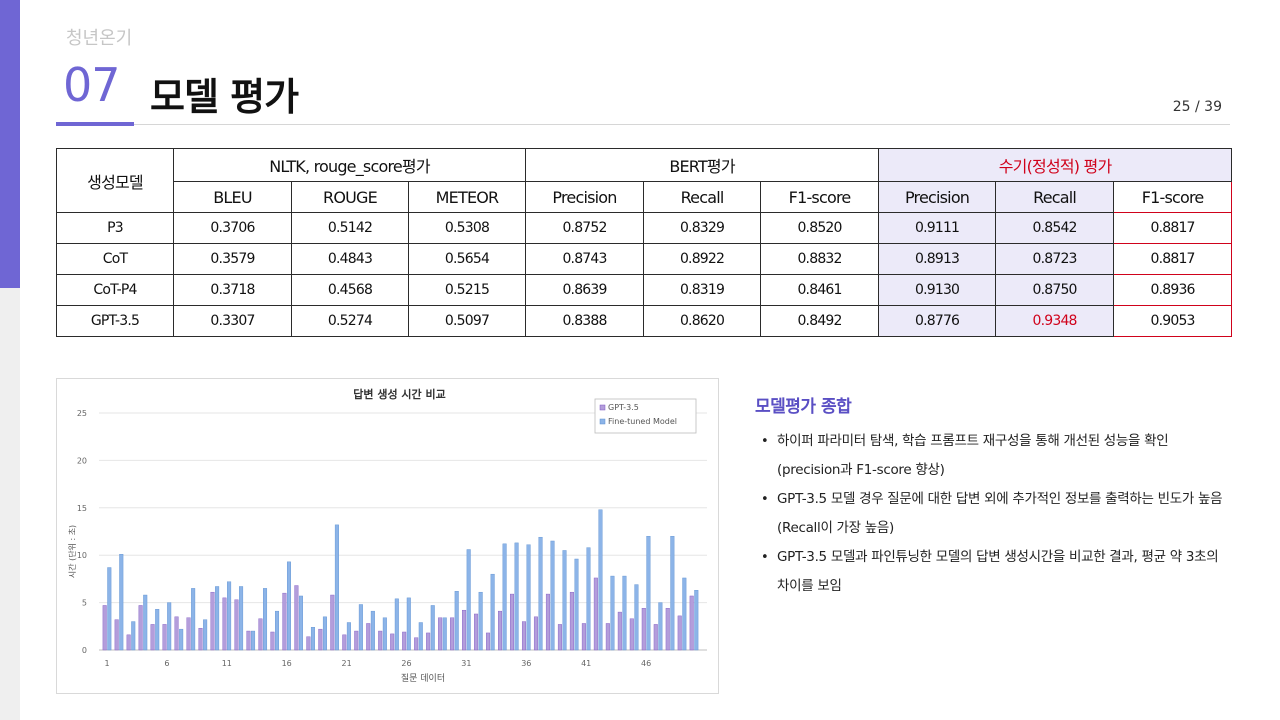  What do you see at coordinates (1055, 228) in the screenshot?
I see `metric-value-cell: 0.8542` at bounding box center [1055, 228].